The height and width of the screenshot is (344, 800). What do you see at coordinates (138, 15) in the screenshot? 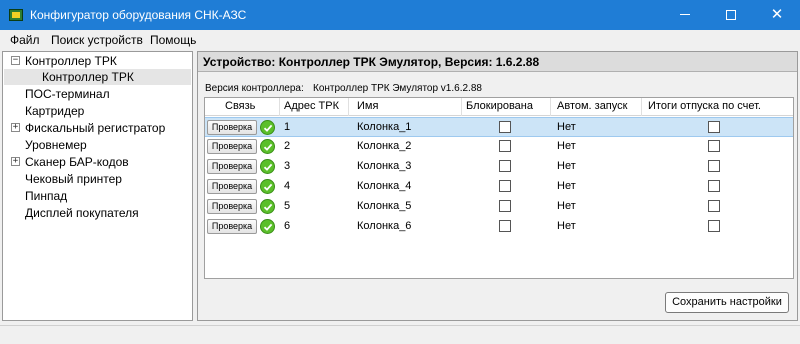
I see `window-title: Конфигуратор оборудования СНК-АЗС` at bounding box center [138, 15].